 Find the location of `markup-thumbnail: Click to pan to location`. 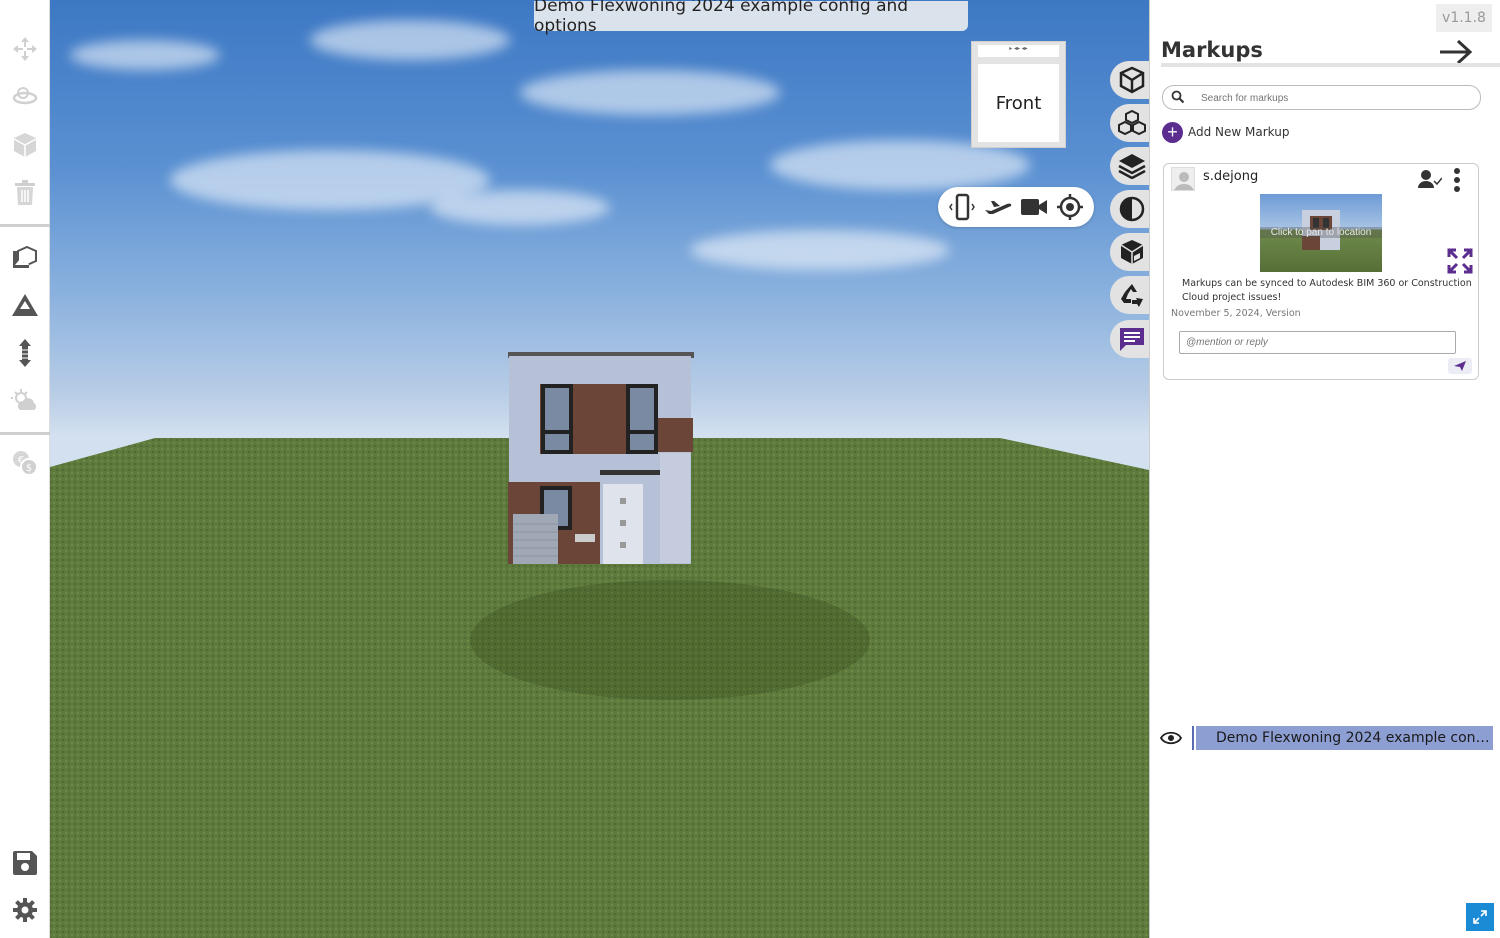

markup-thumbnail: Click to pan to location is located at coordinates (1321, 233).